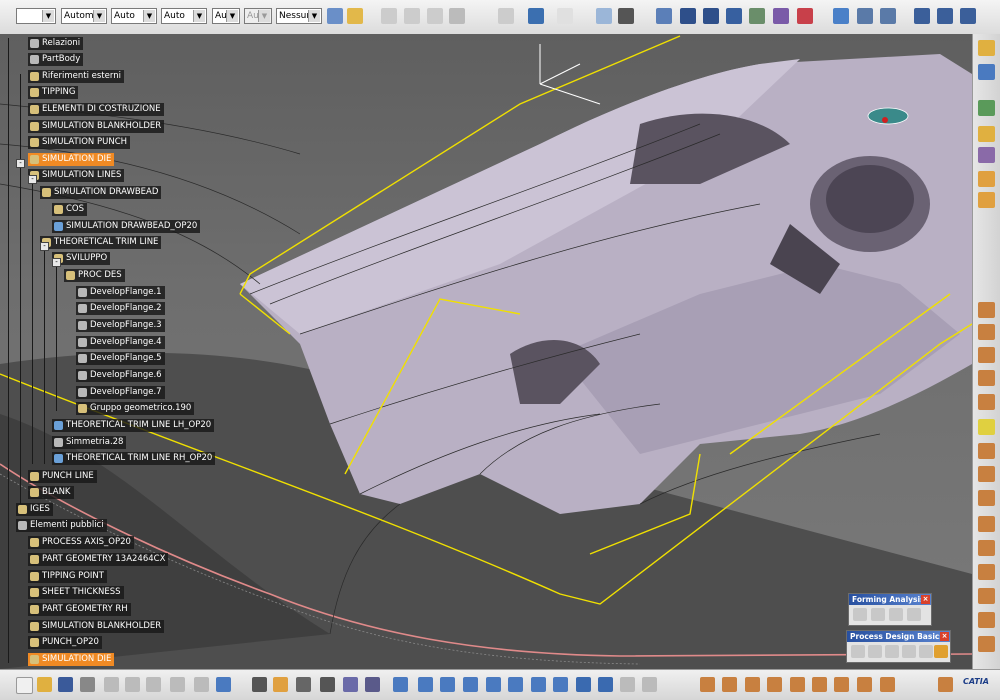  What do you see at coordinates (89, 442) in the screenshot?
I see `tree-node-simmetria-28: Simmetria.28` at bounding box center [89, 442].